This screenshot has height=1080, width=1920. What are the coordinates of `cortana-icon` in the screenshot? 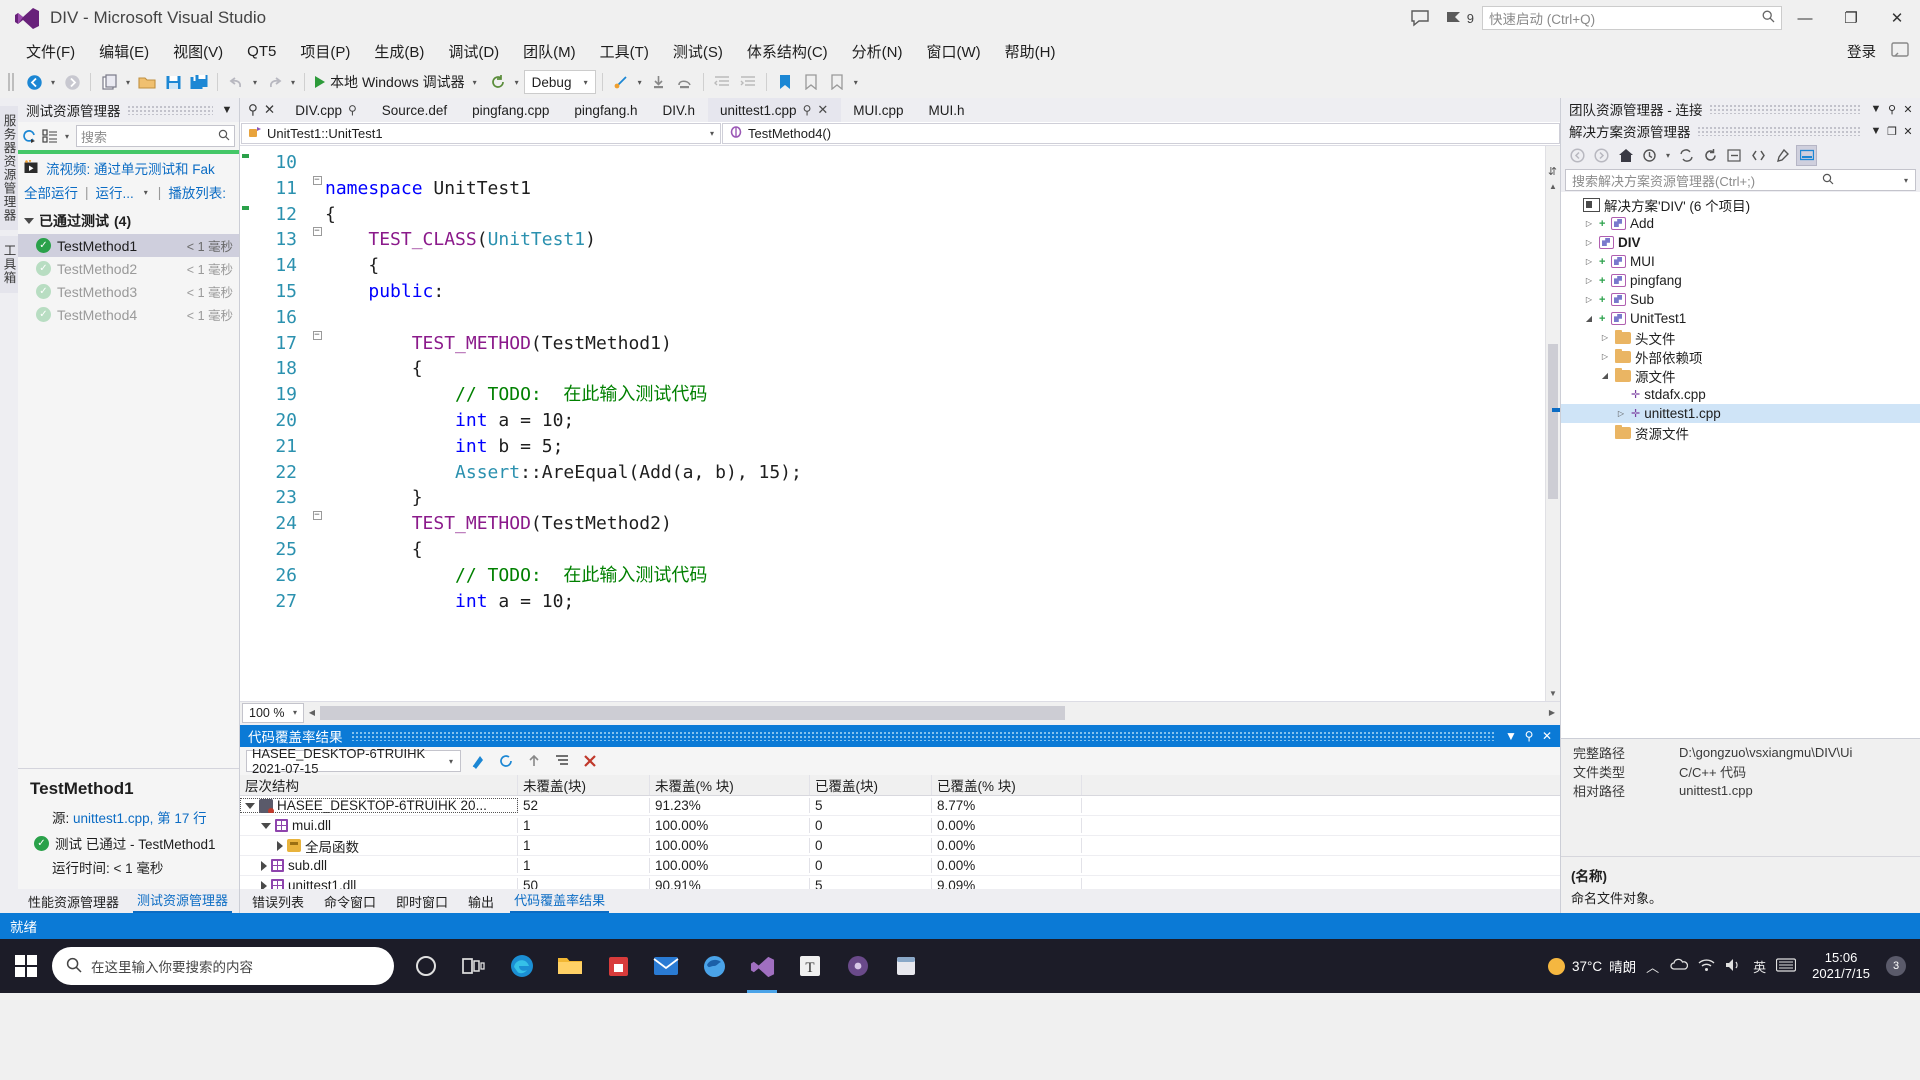 It's located at (426, 966).